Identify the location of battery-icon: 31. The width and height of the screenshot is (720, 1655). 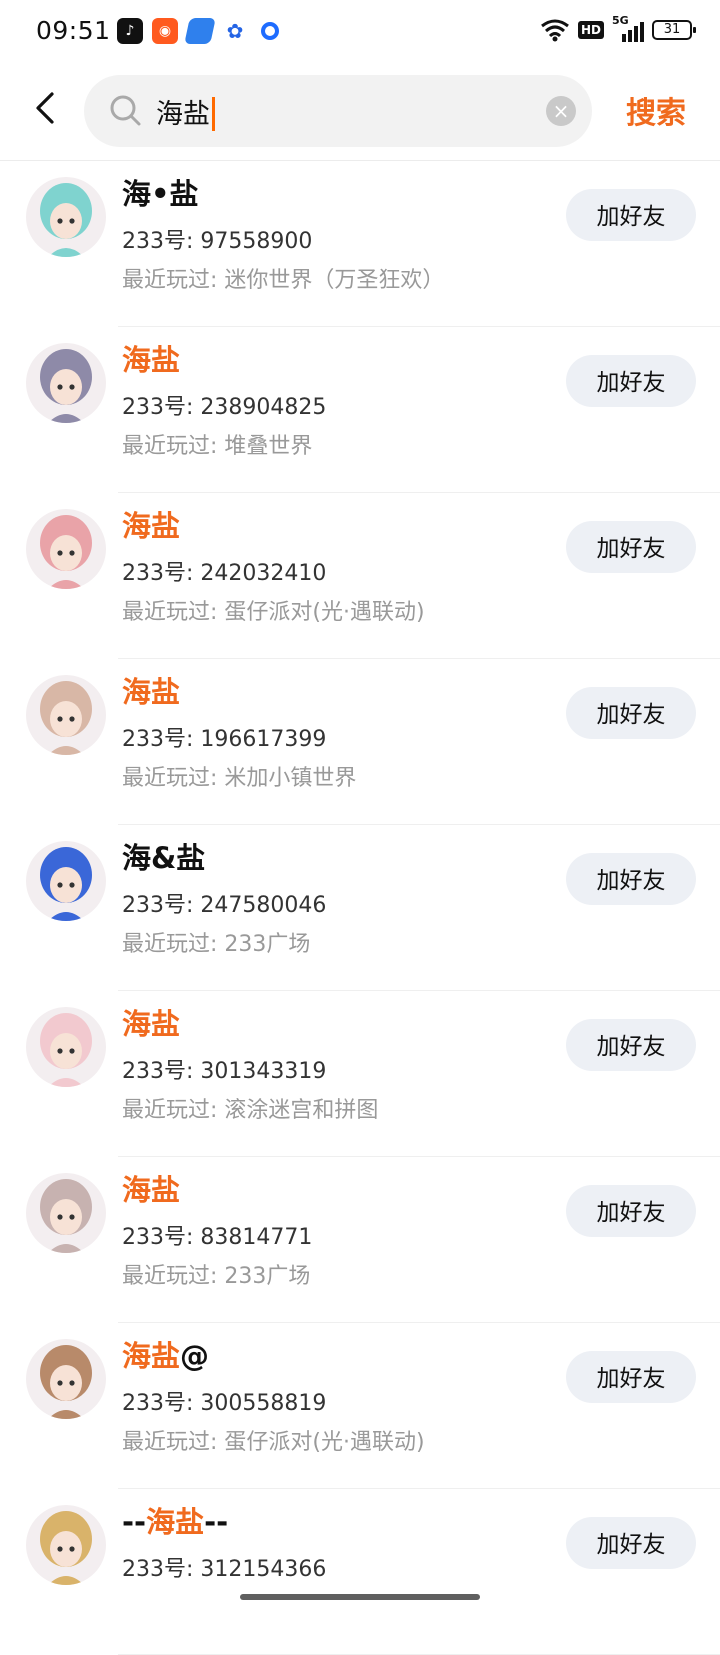
(674, 30).